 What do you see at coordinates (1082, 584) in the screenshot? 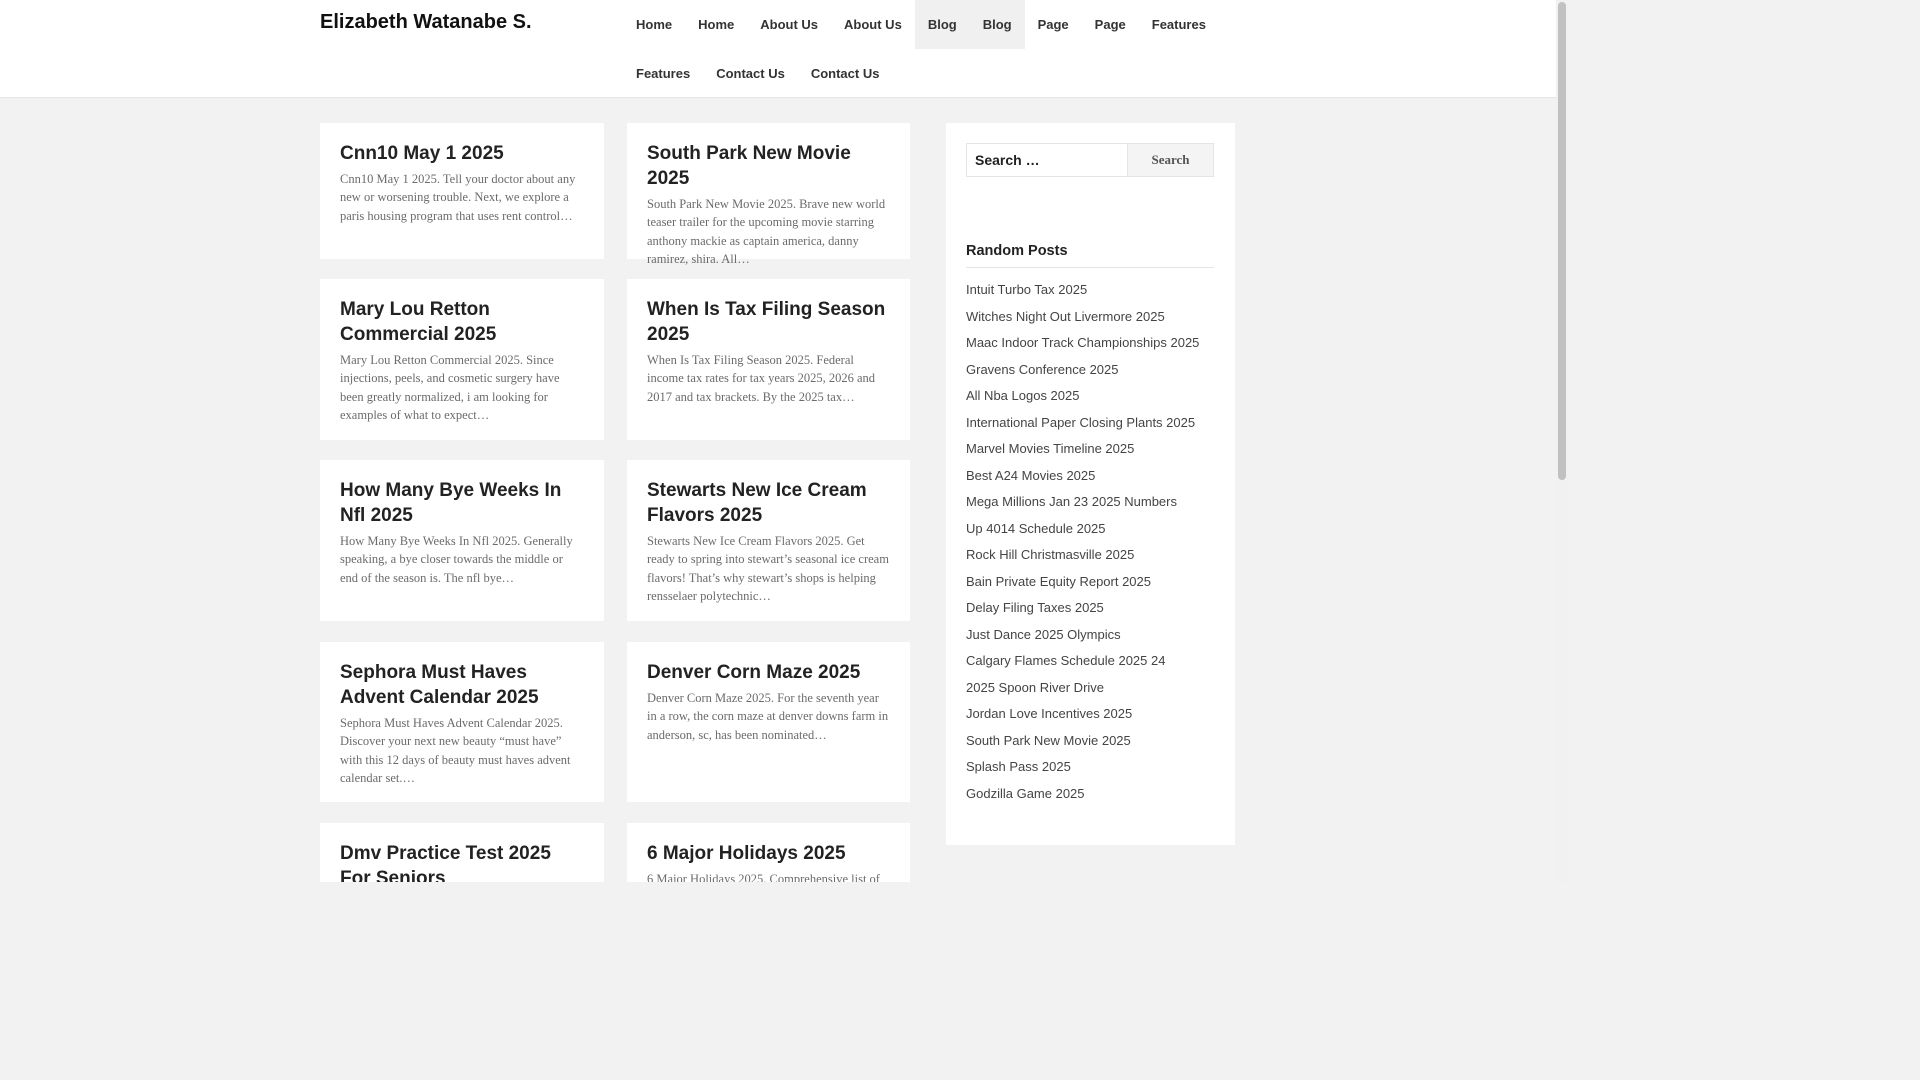
I see `random-post-link: Bain Private Equity Report 2025` at bounding box center [1082, 584].